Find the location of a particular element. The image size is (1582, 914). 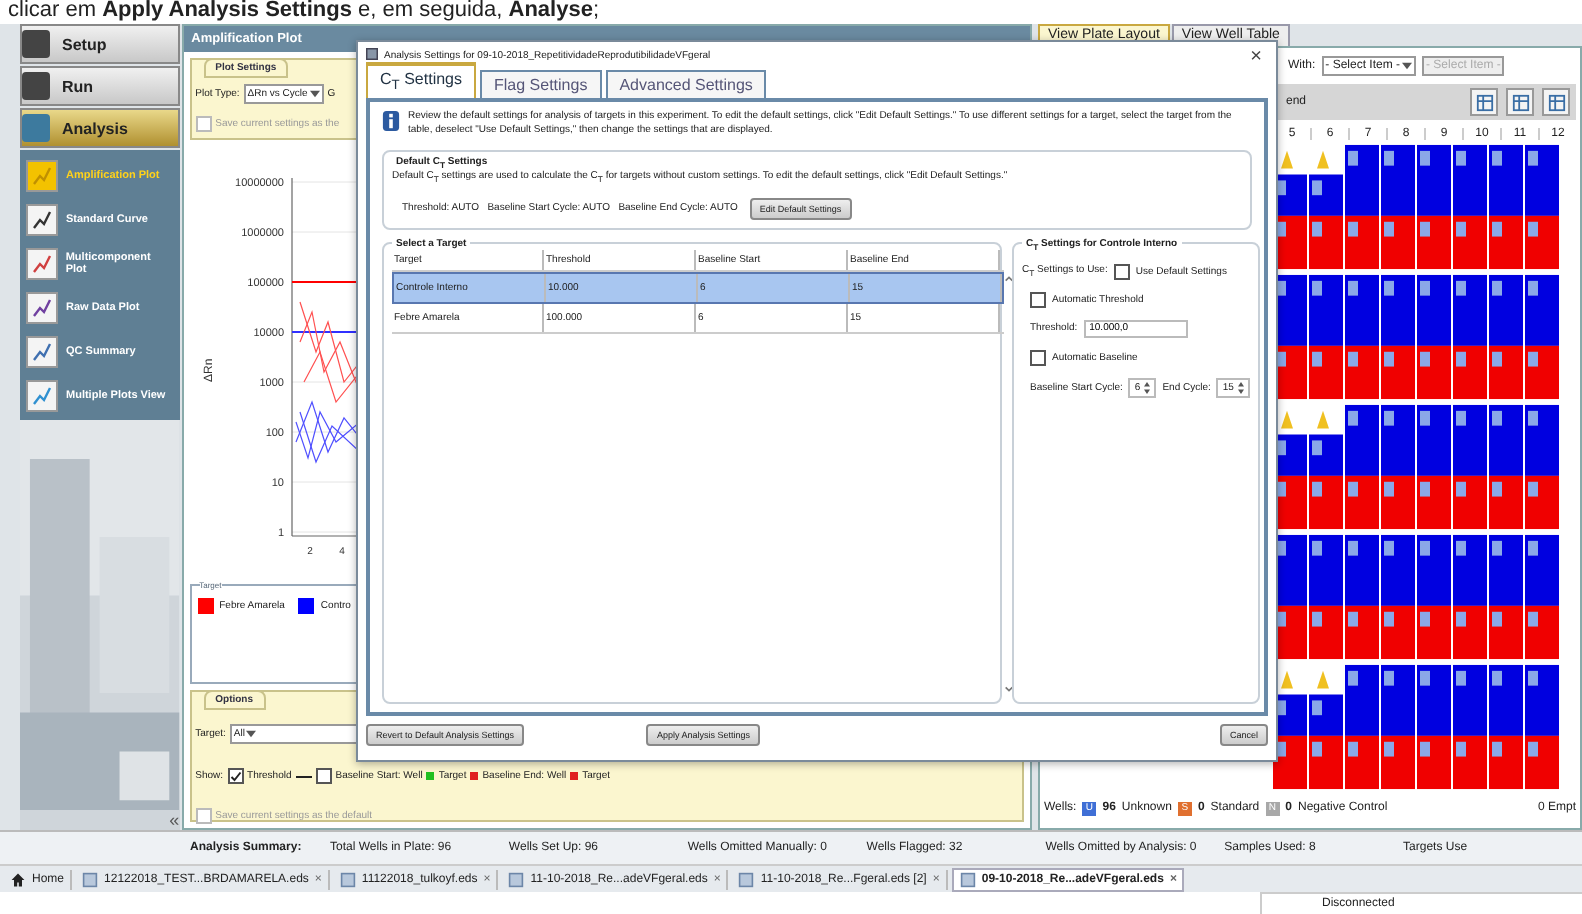

scroll-down-icon is located at coordinates (1009, 689).